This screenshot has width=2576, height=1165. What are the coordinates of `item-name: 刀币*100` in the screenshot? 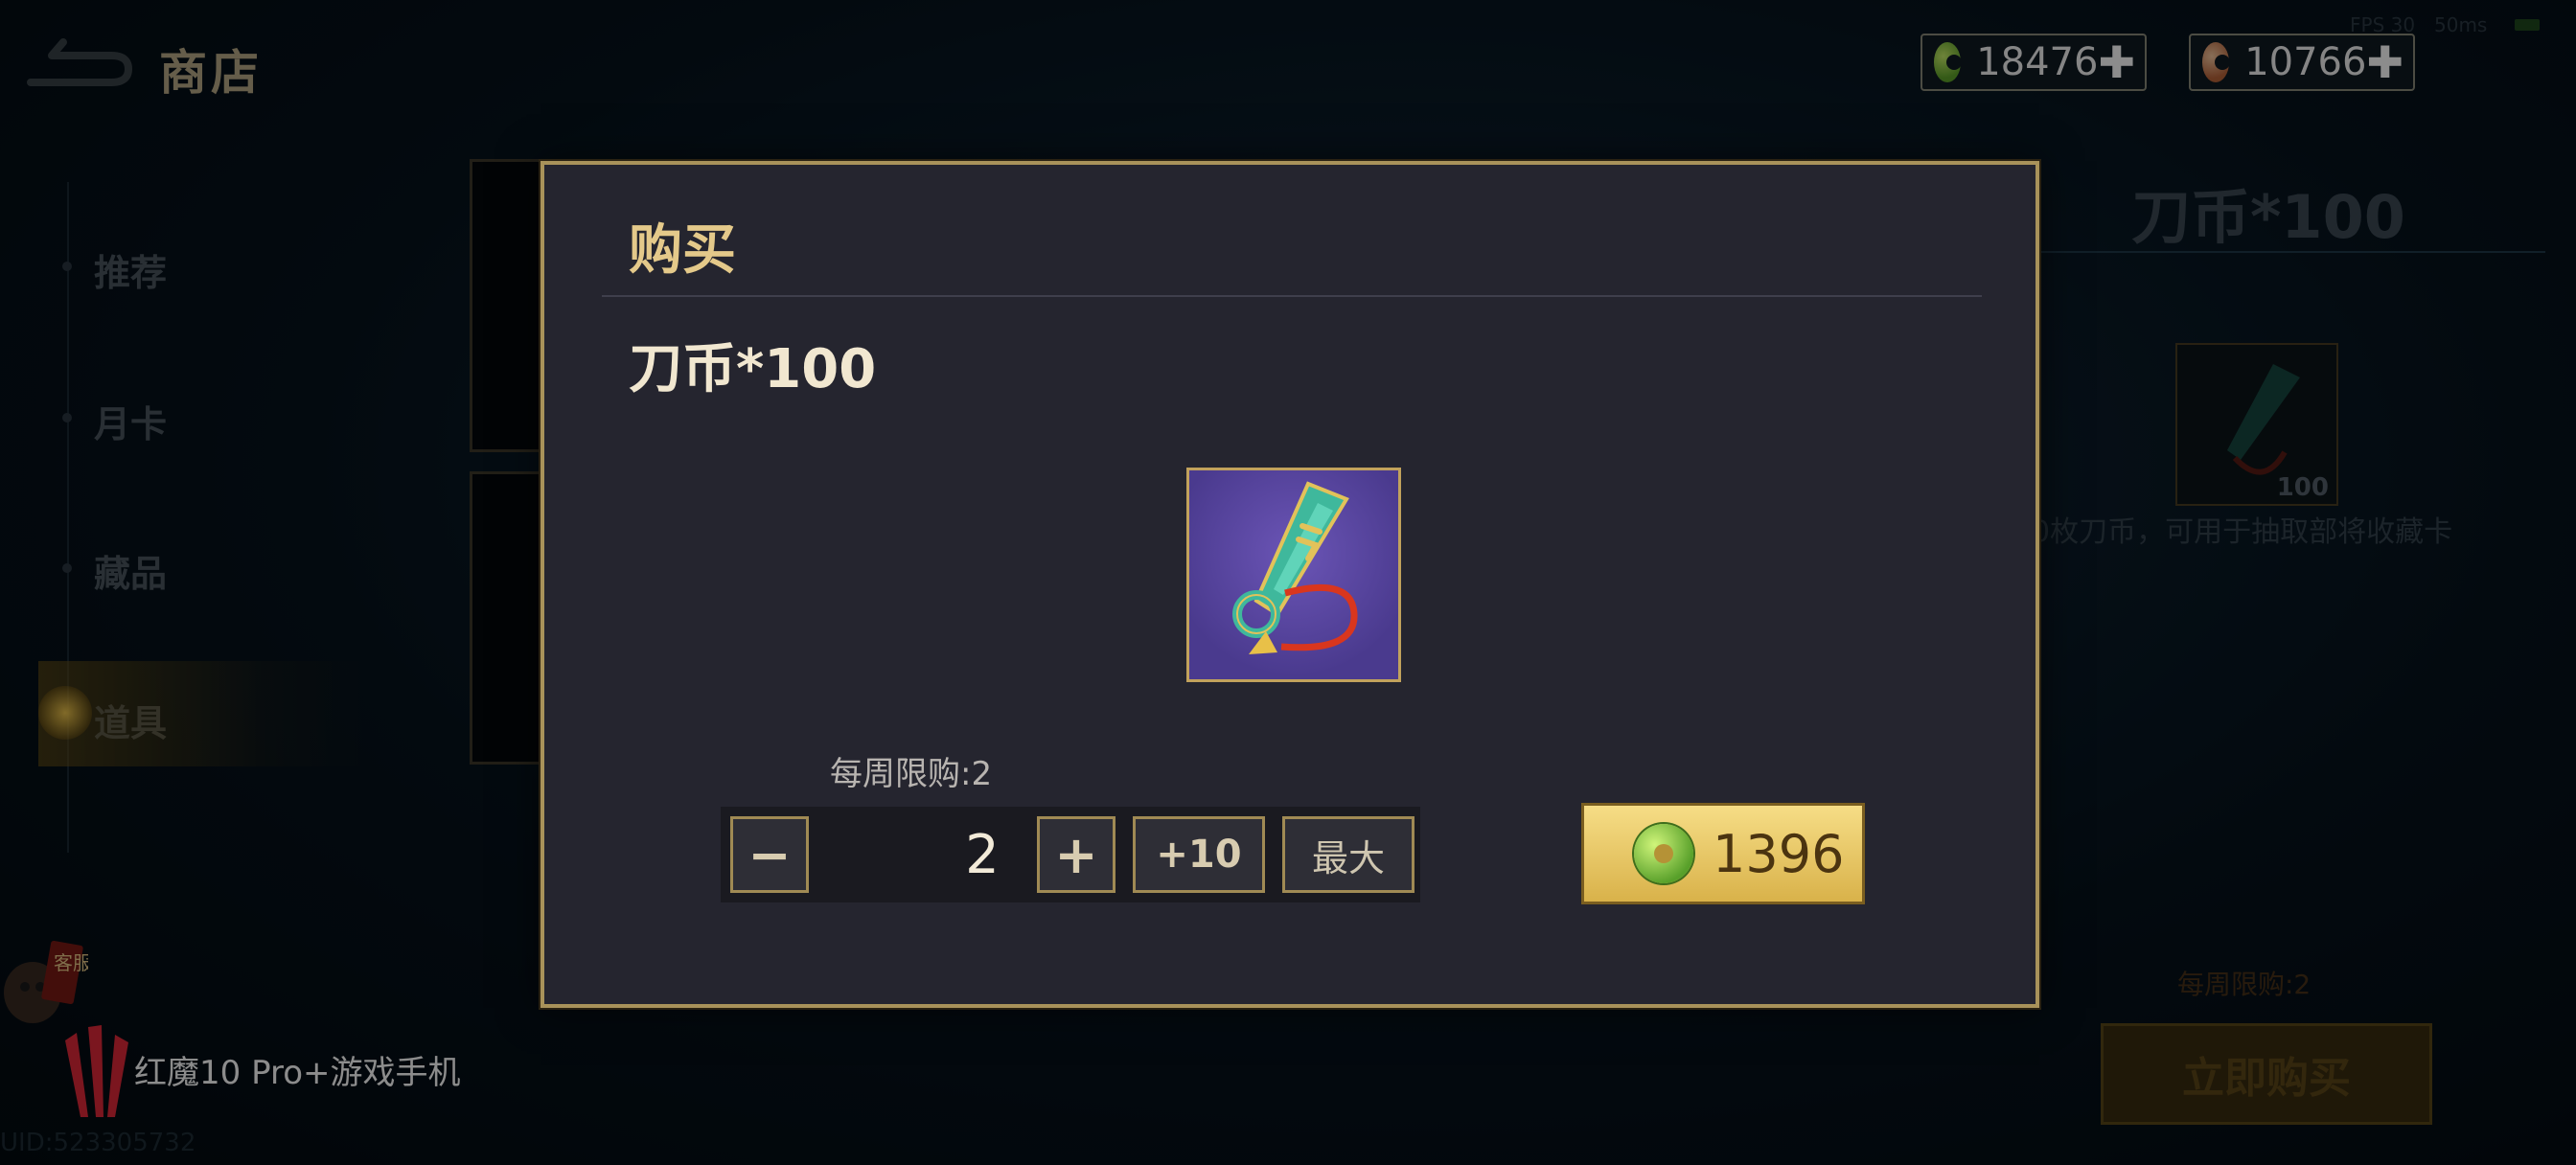 It's located at (753, 369).